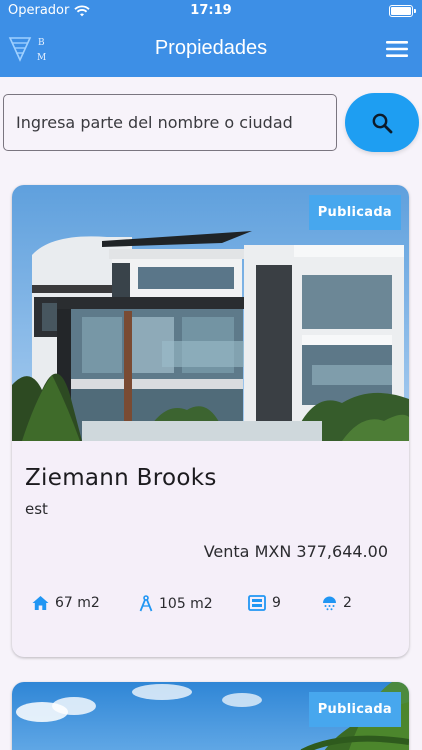 This screenshot has width=422, height=750. I want to click on search-input, so click(176, 122).